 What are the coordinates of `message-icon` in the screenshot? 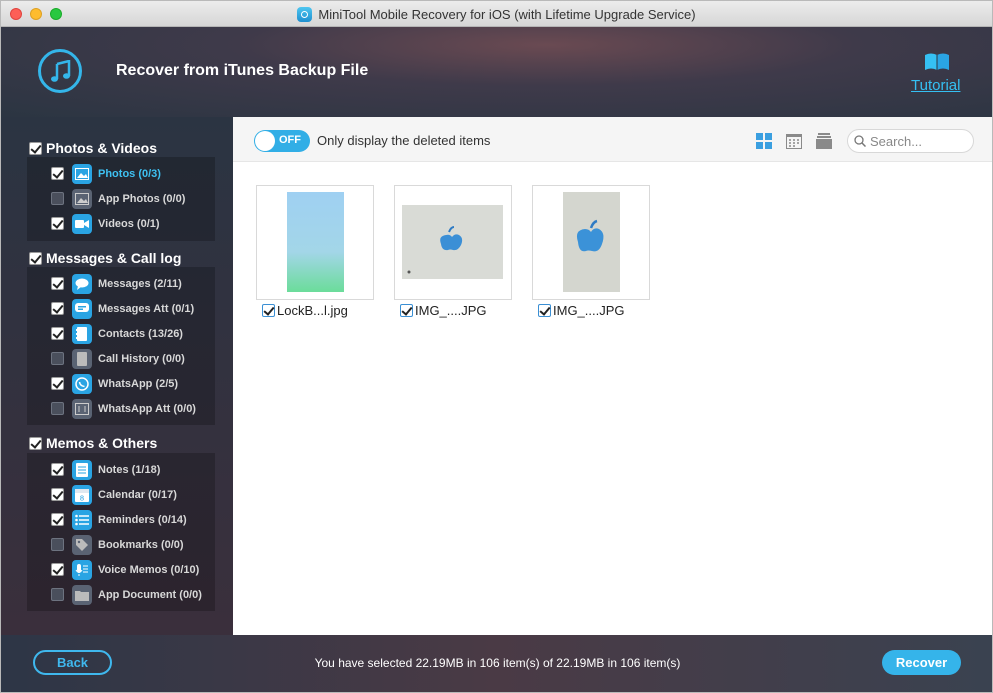 It's located at (82, 283).